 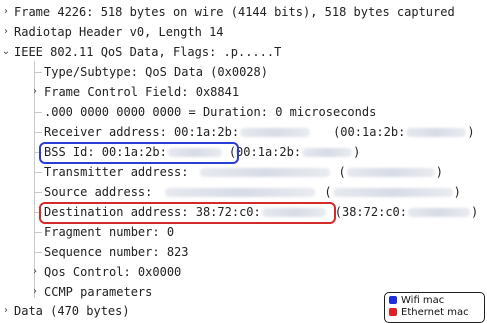 What do you see at coordinates (139, 153) in the screenshot?
I see `wifi-mac-highlight` at bounding box center [139, 153].